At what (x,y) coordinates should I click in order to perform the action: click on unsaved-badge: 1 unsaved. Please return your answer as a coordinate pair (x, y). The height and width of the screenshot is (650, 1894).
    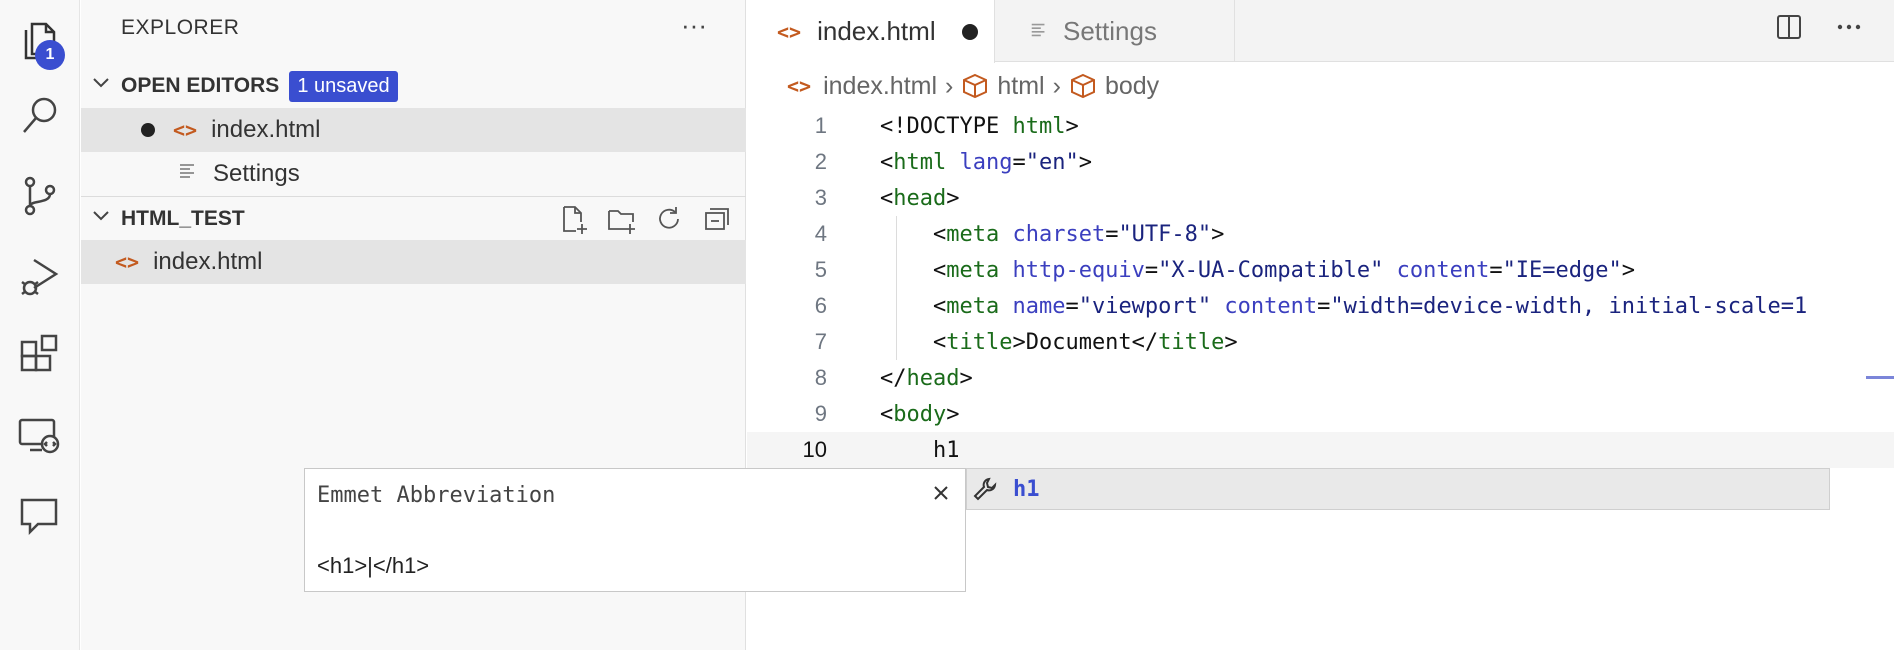
    Looking at the image, I should click on (343, 86).